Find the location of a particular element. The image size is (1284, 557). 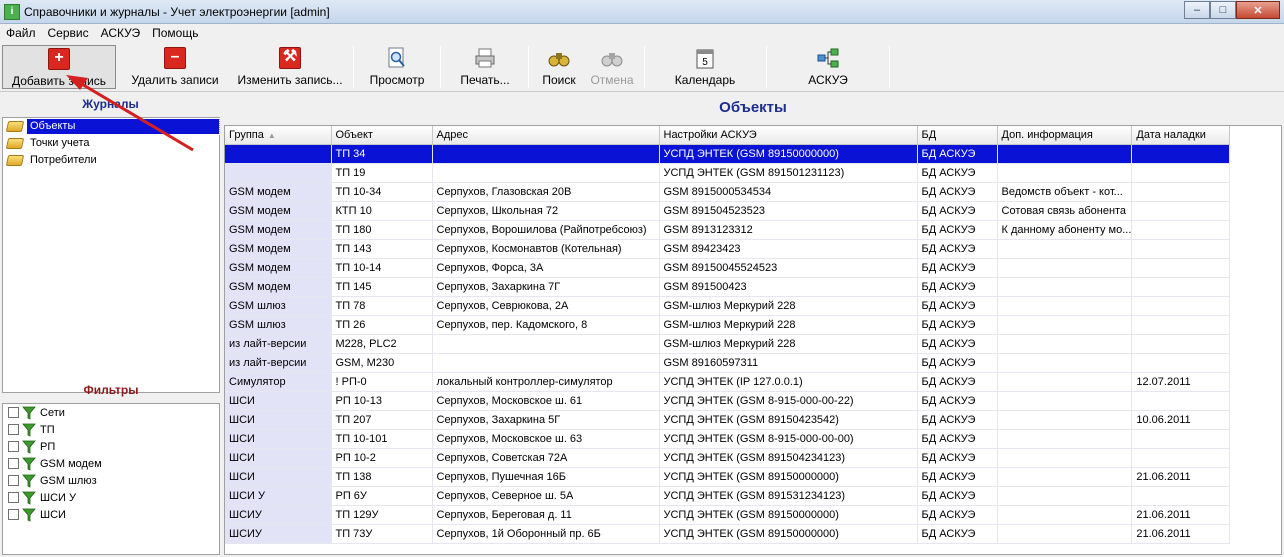

table-cell: Серпухов, Захаркина 7Г is located at coordinates (546, 287).